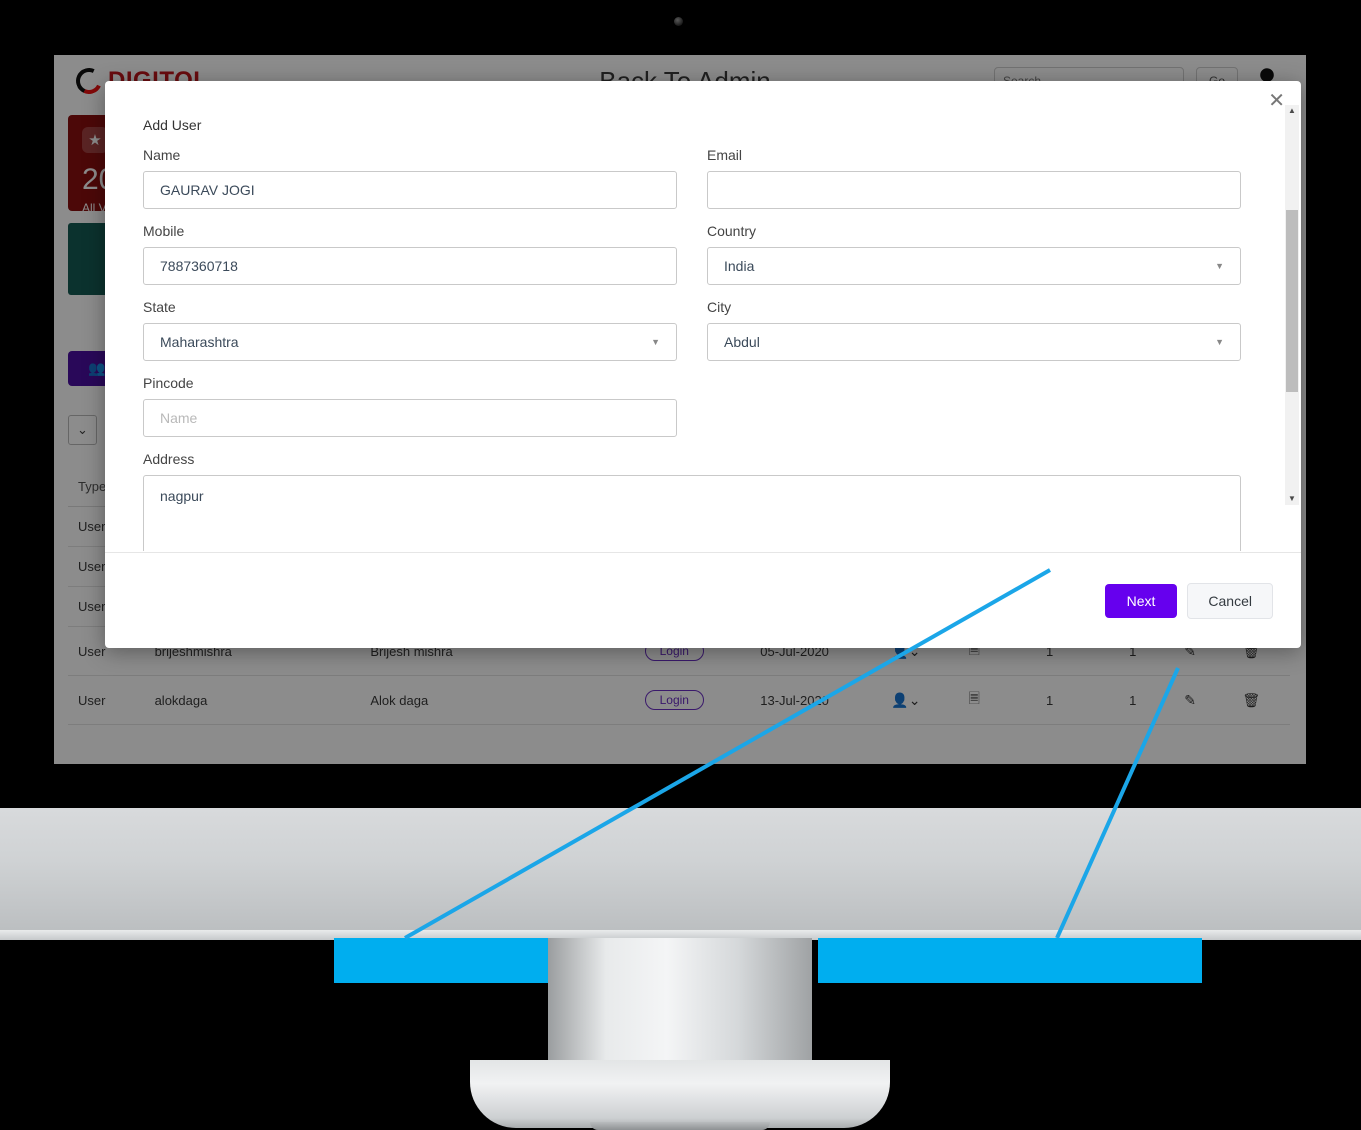 The image size is (1361, 1130). Describe the element at coordinates (974, 266) in the screenshot. I see `country-select: India ▼` at that location.